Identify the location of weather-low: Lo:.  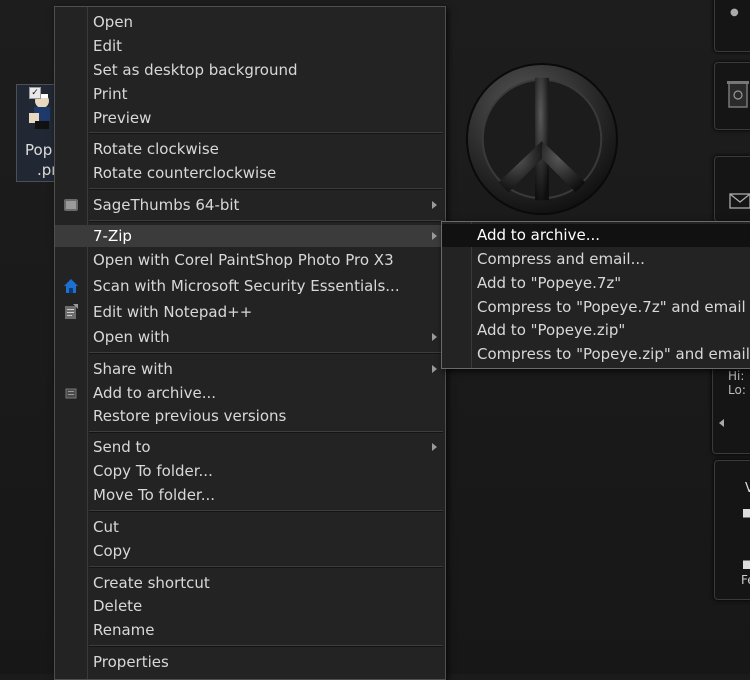
(737, 390).